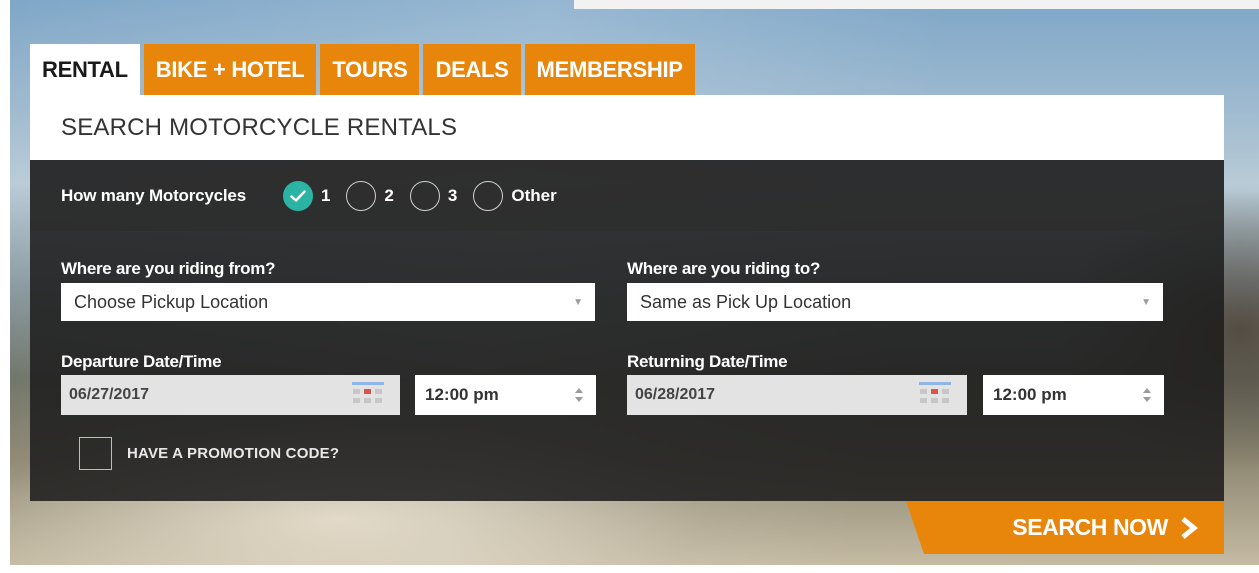  I want to click on pickup-location-select: Choose Pickup Location ▼, so click(328, 302).